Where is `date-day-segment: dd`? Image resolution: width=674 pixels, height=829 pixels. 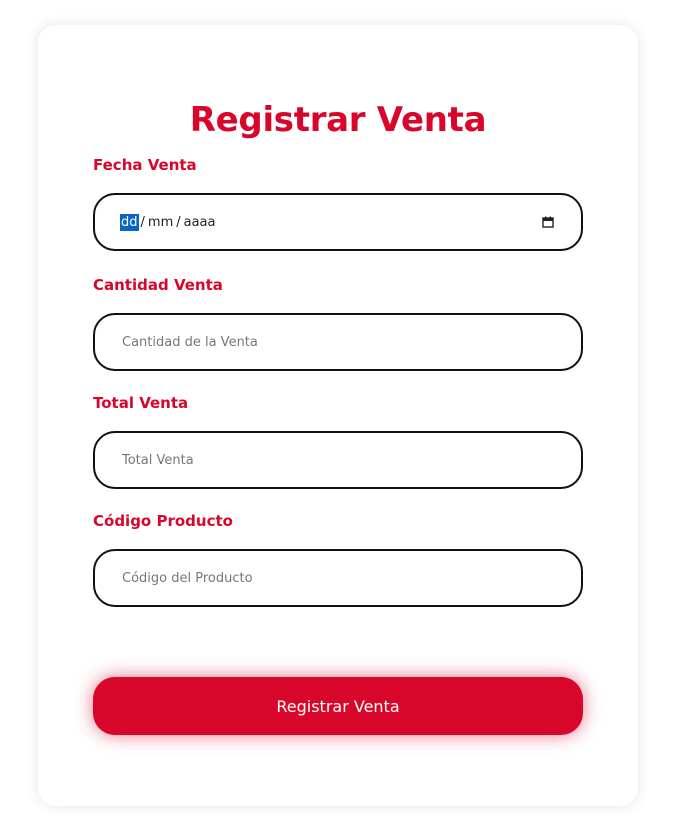 date-day-segment: dd is located at coordinates (129, 222).